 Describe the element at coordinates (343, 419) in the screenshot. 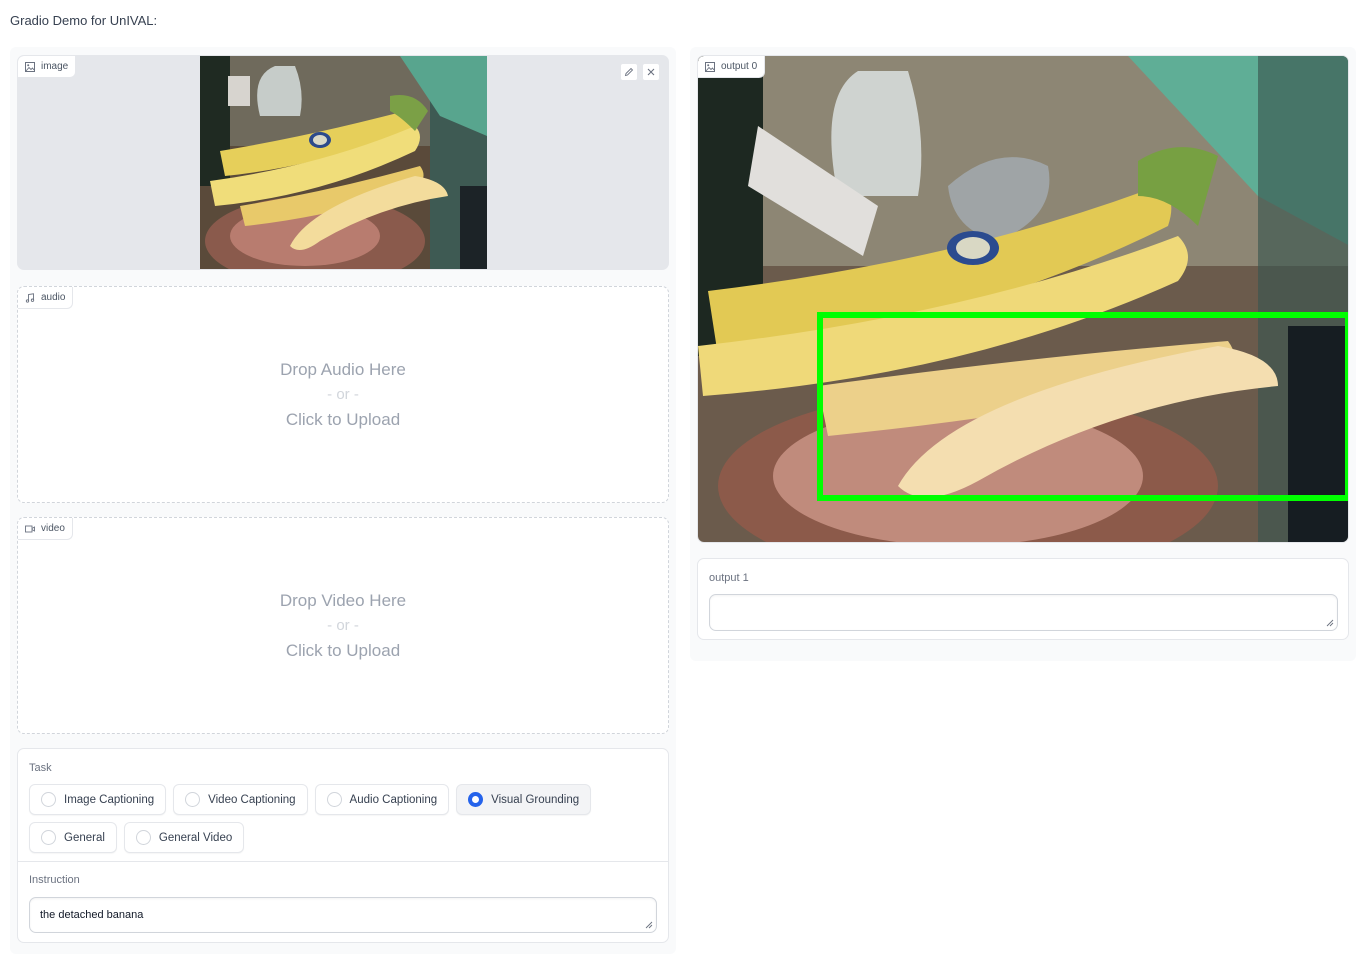

I see `audio-click-upload: Click to Upload` at that location.